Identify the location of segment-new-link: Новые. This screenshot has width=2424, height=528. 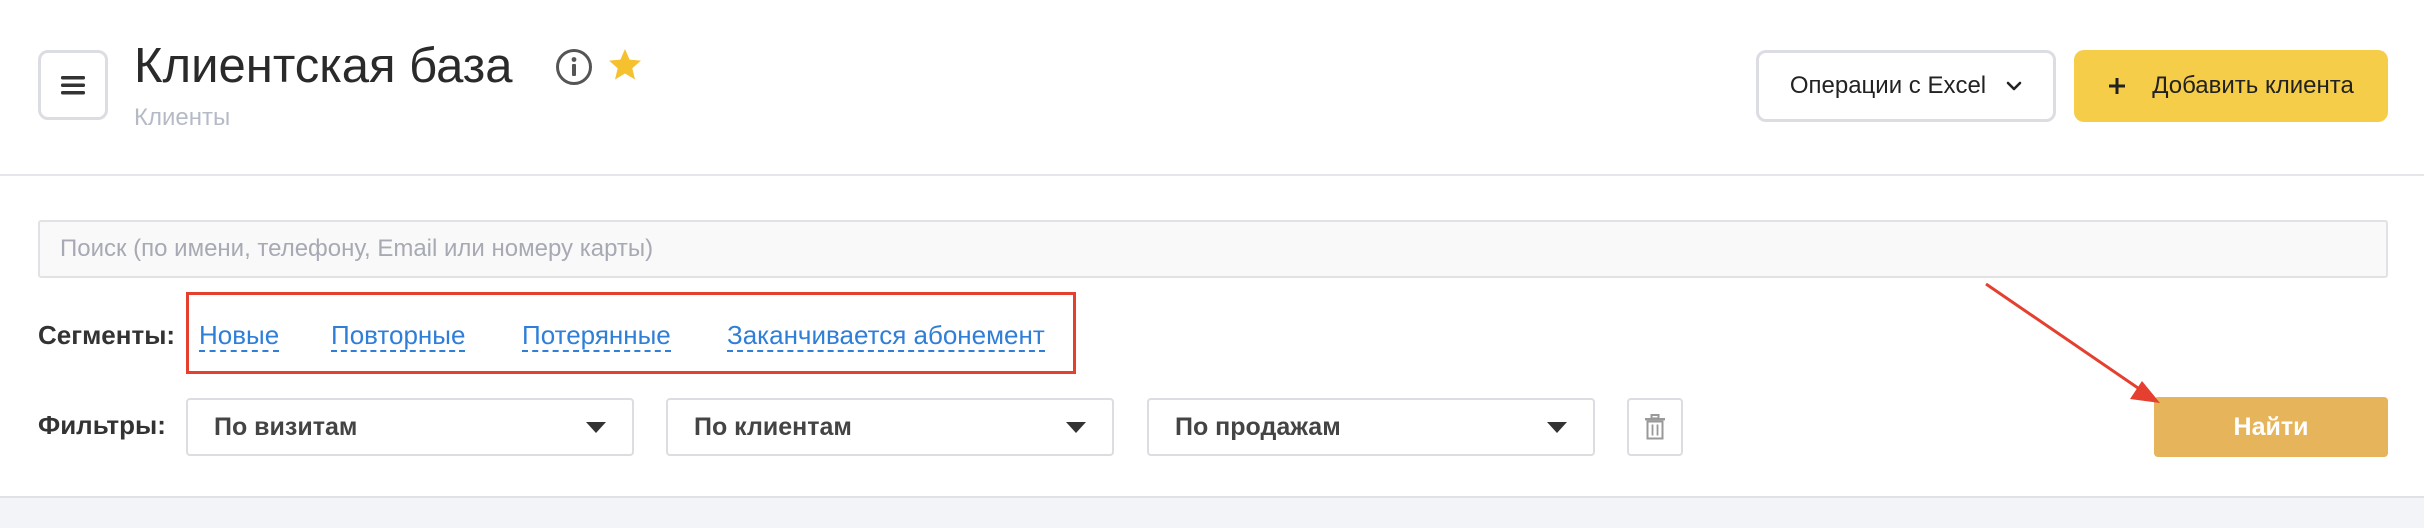
(239, 336).